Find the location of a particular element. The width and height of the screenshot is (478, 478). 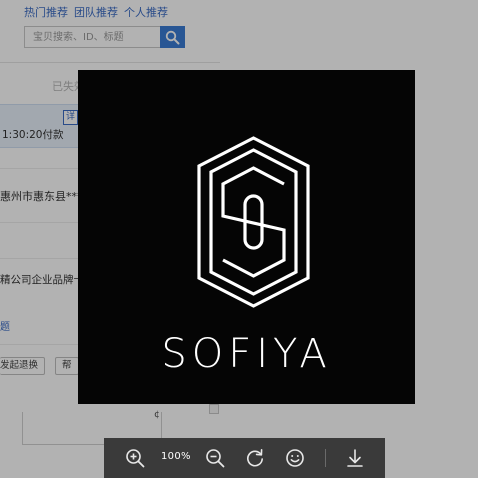

zoom-level: 100% is located at coordinates (176, 456).